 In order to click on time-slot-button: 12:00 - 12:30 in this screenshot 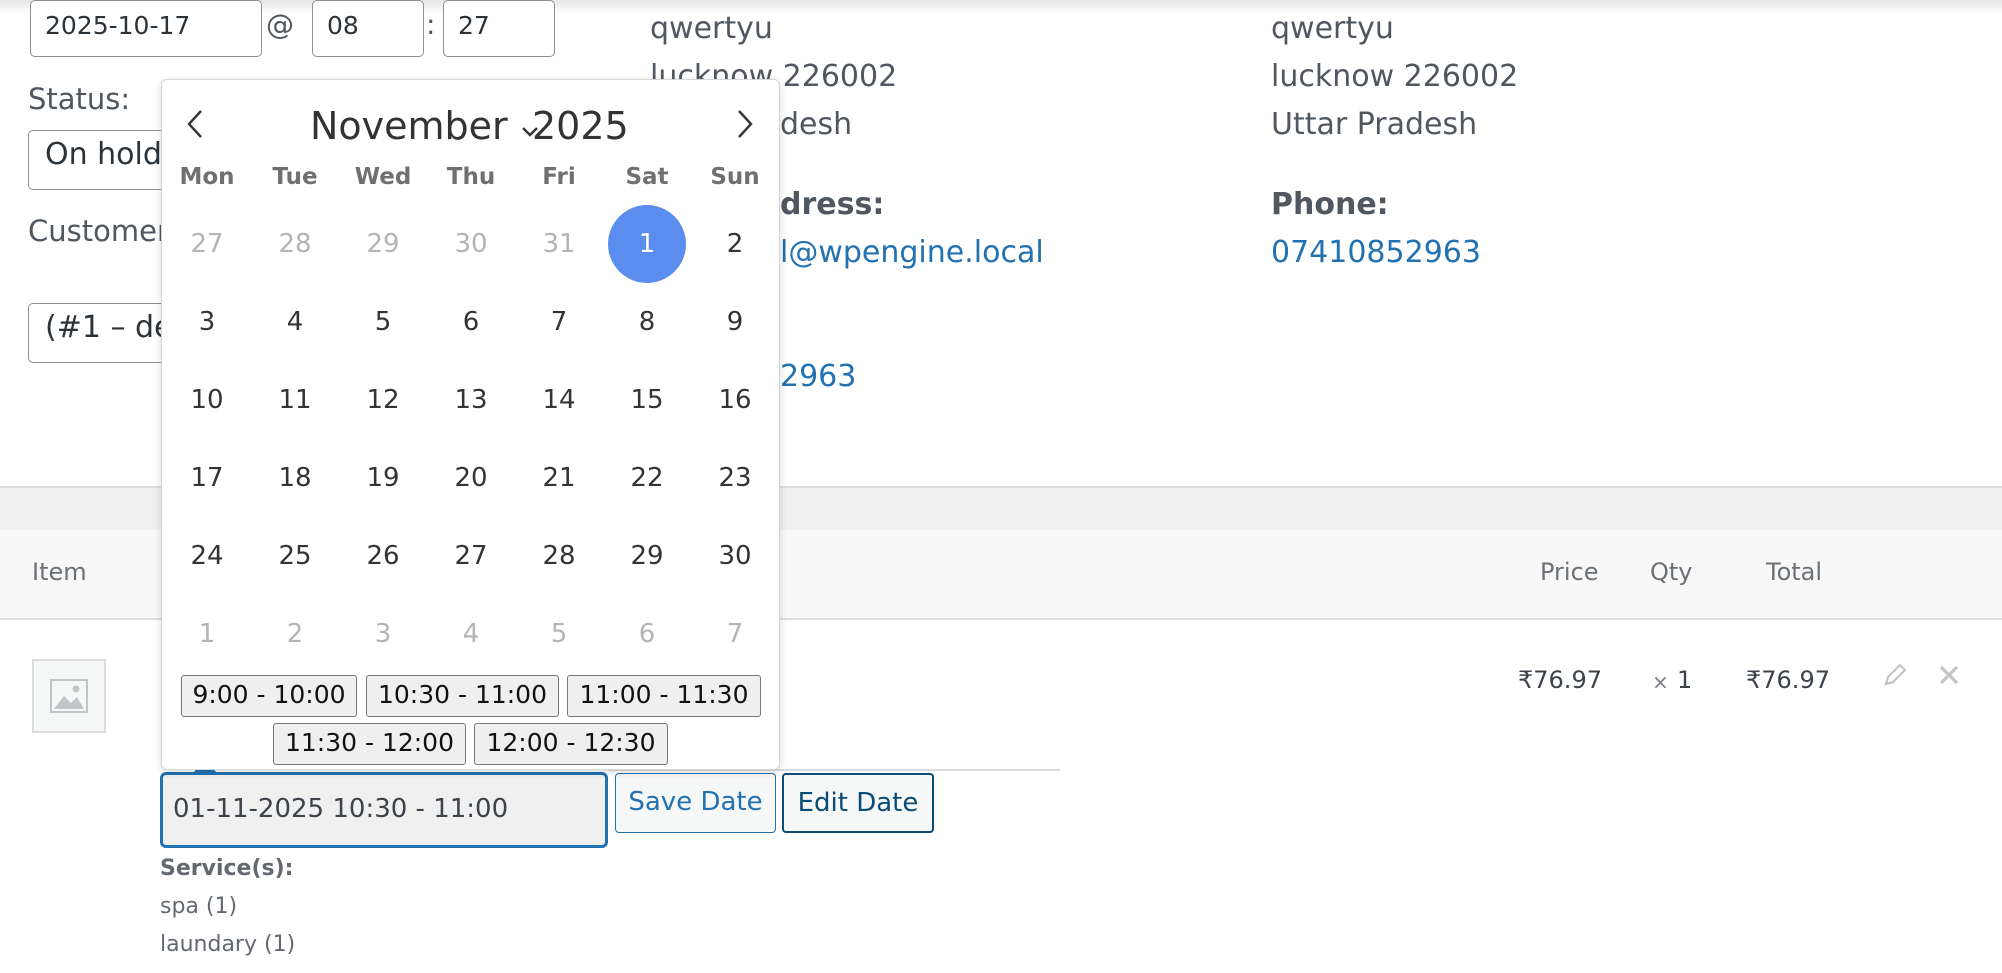, I will do `click(571, 744)`.